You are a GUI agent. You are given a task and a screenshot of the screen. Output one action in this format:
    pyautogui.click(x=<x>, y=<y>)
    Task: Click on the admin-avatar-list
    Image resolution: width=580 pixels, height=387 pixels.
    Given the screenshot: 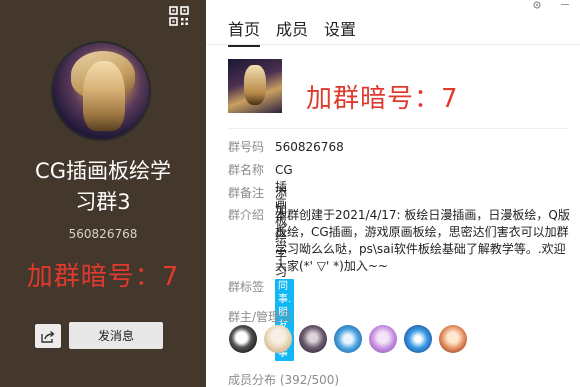 What is the action you would take?
    pyautogui.click(x=351, y=339)
    